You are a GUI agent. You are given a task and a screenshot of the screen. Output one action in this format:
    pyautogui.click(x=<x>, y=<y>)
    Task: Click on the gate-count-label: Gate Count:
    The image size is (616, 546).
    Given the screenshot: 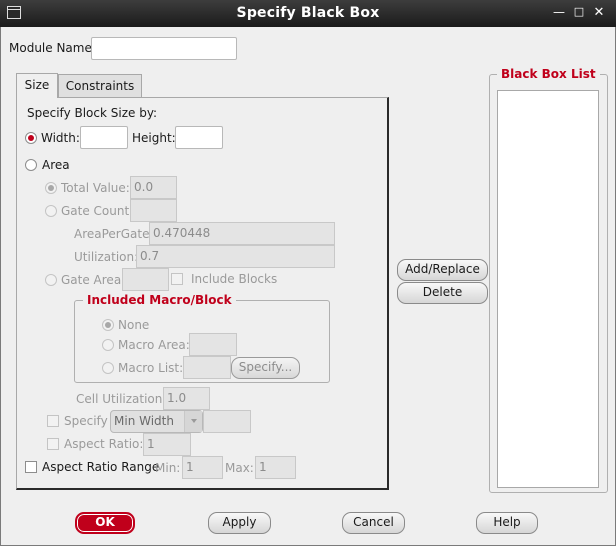 What is the action you would take?
    pyautogui.click(x=97, y=211)
    